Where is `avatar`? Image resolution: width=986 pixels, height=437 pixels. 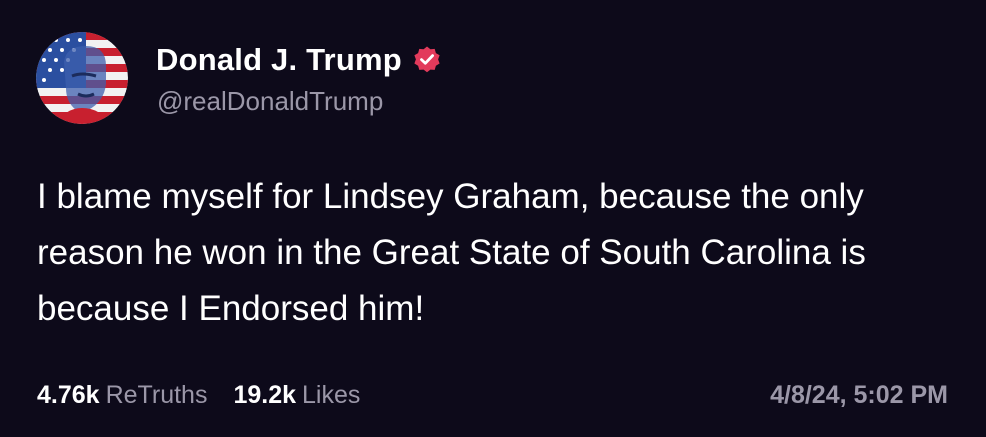
avatar is located at coordinates (82, 78).